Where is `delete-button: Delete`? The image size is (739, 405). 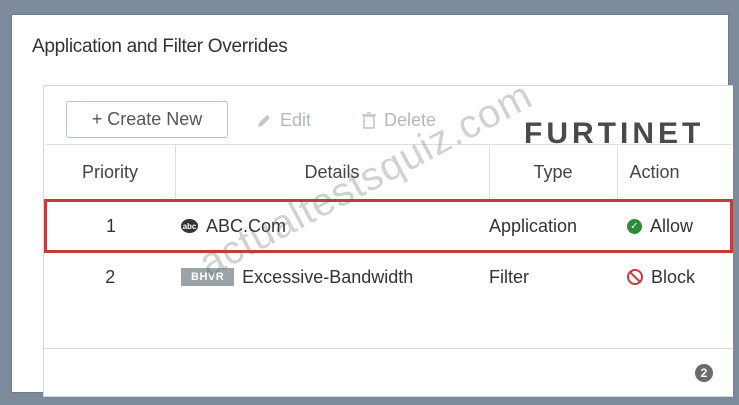
delete-button: Delete is located at coordinates (399, 120).